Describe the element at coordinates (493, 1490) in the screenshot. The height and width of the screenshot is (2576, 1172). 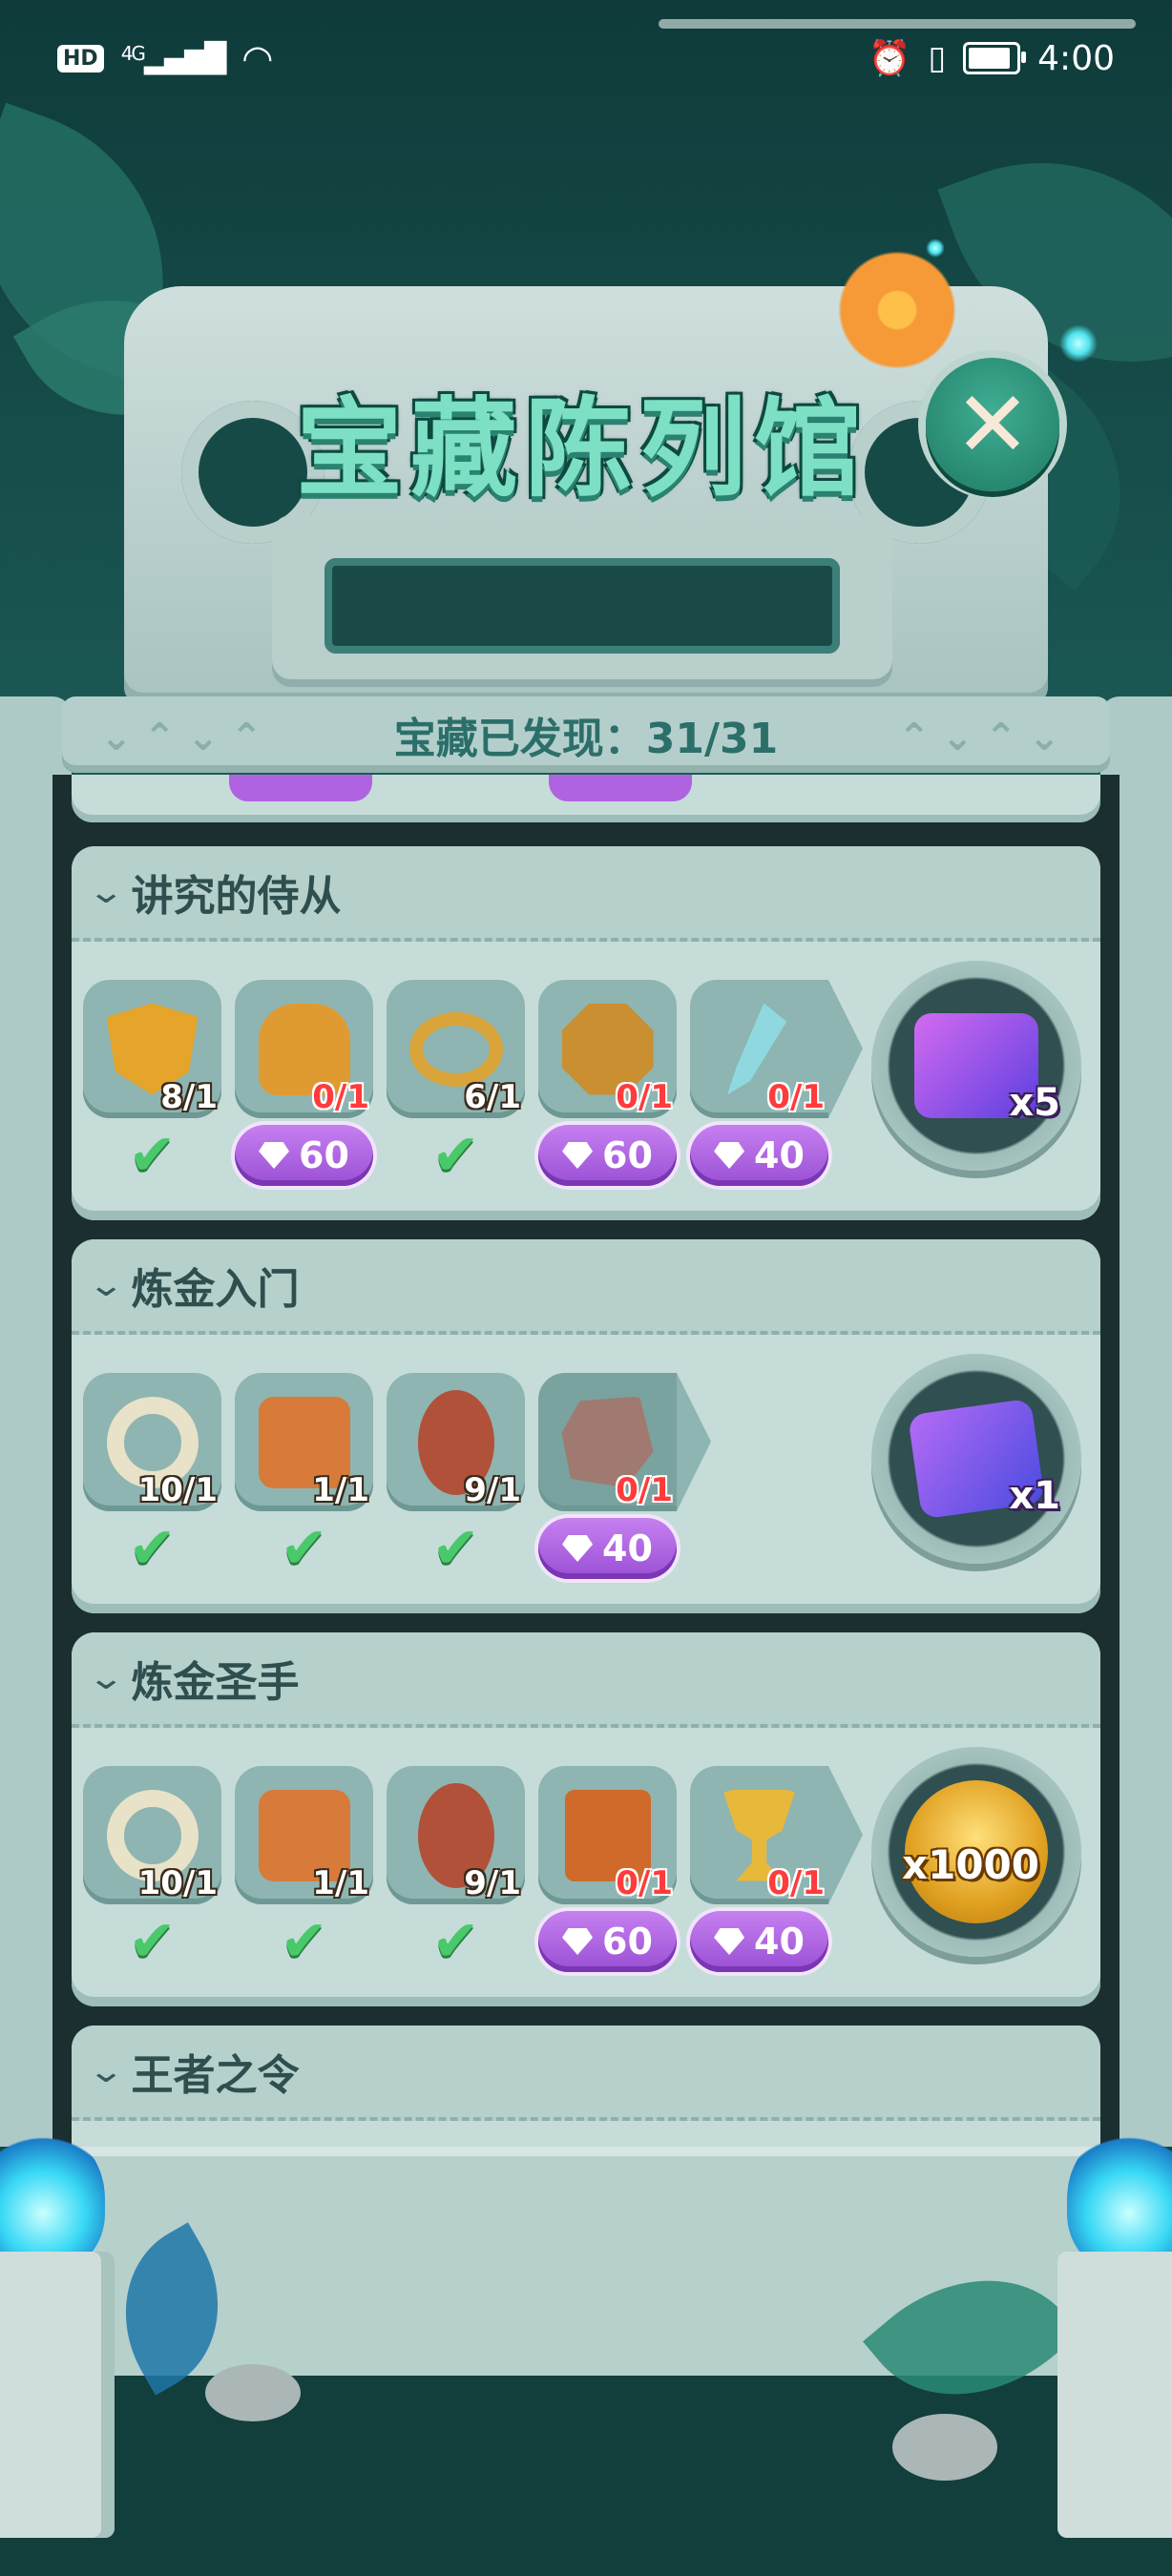
I see `item-count: 9/1` at that location.